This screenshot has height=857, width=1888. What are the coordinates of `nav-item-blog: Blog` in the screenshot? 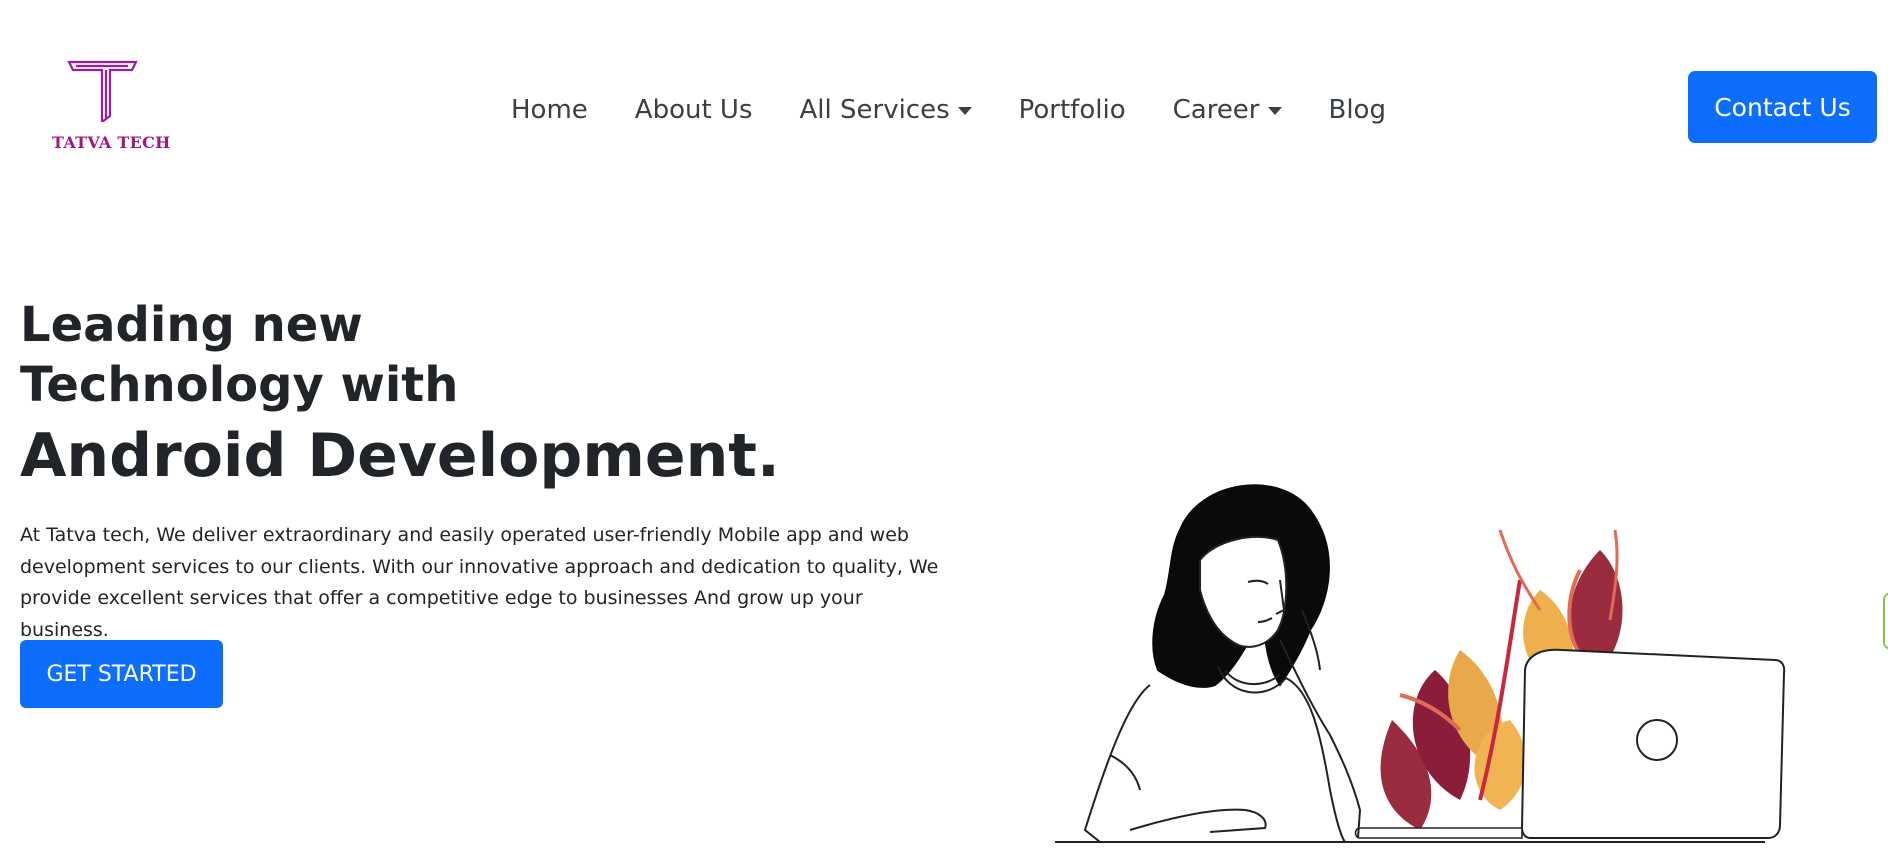 It's located at (1357, 110).